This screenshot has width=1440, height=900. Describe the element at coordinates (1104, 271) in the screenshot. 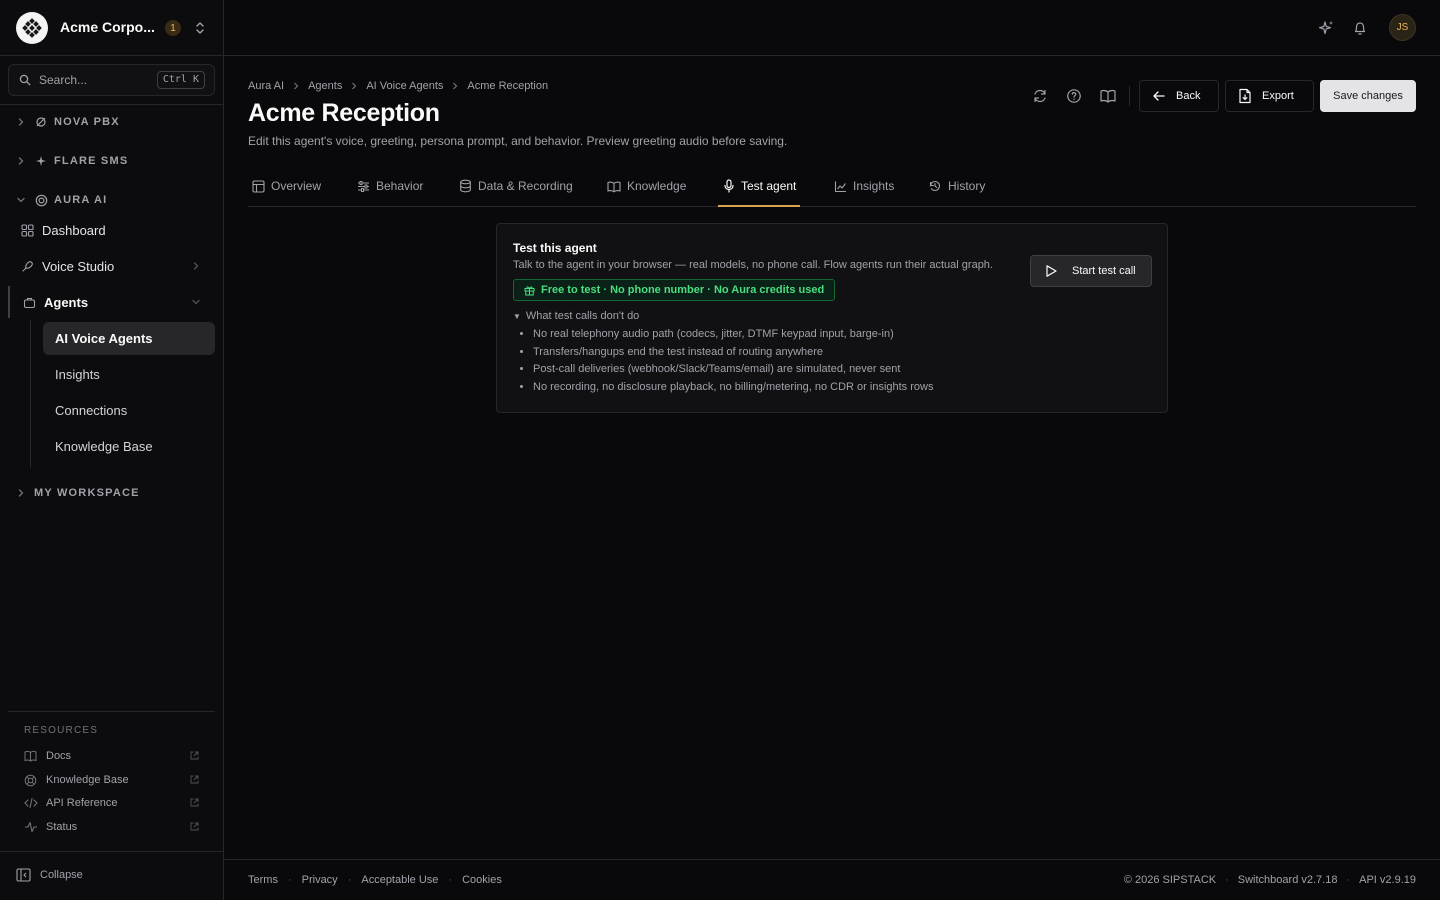

I see `start-test-call-label: Start test call` at that location.